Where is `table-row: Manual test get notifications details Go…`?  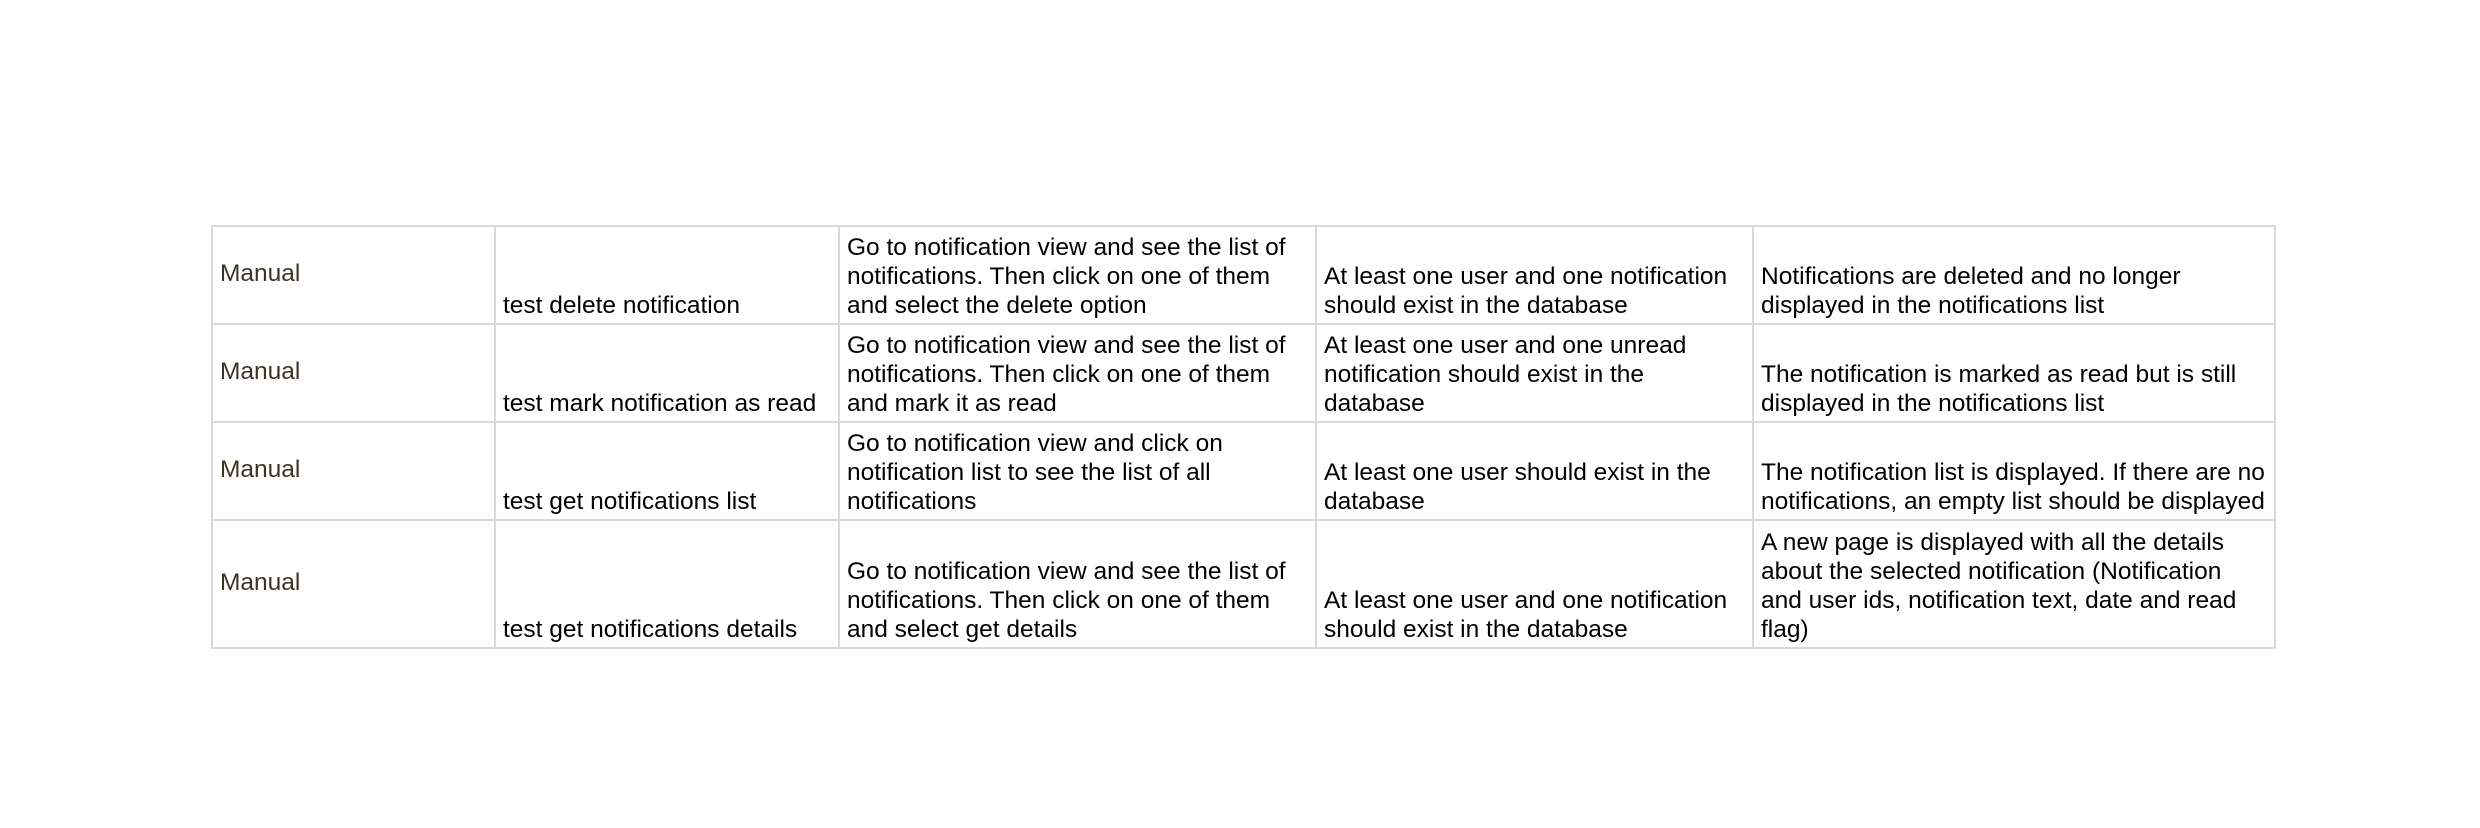
table-row: Manual test get notifications details Go… is located at coordinates (1243, 584).